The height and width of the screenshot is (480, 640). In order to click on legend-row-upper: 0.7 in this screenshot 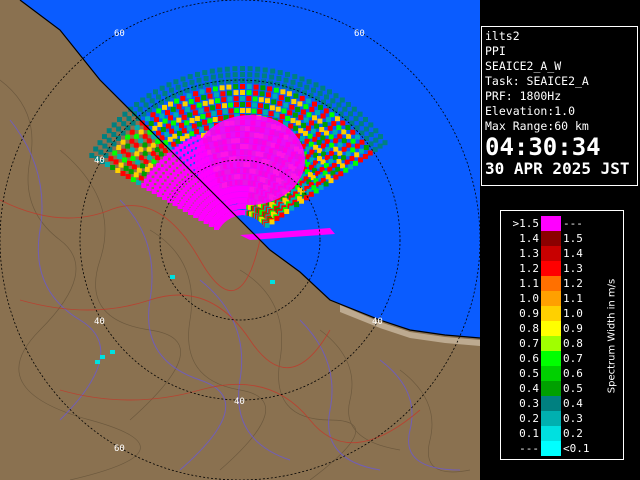, I will do `click(573, 358)`.